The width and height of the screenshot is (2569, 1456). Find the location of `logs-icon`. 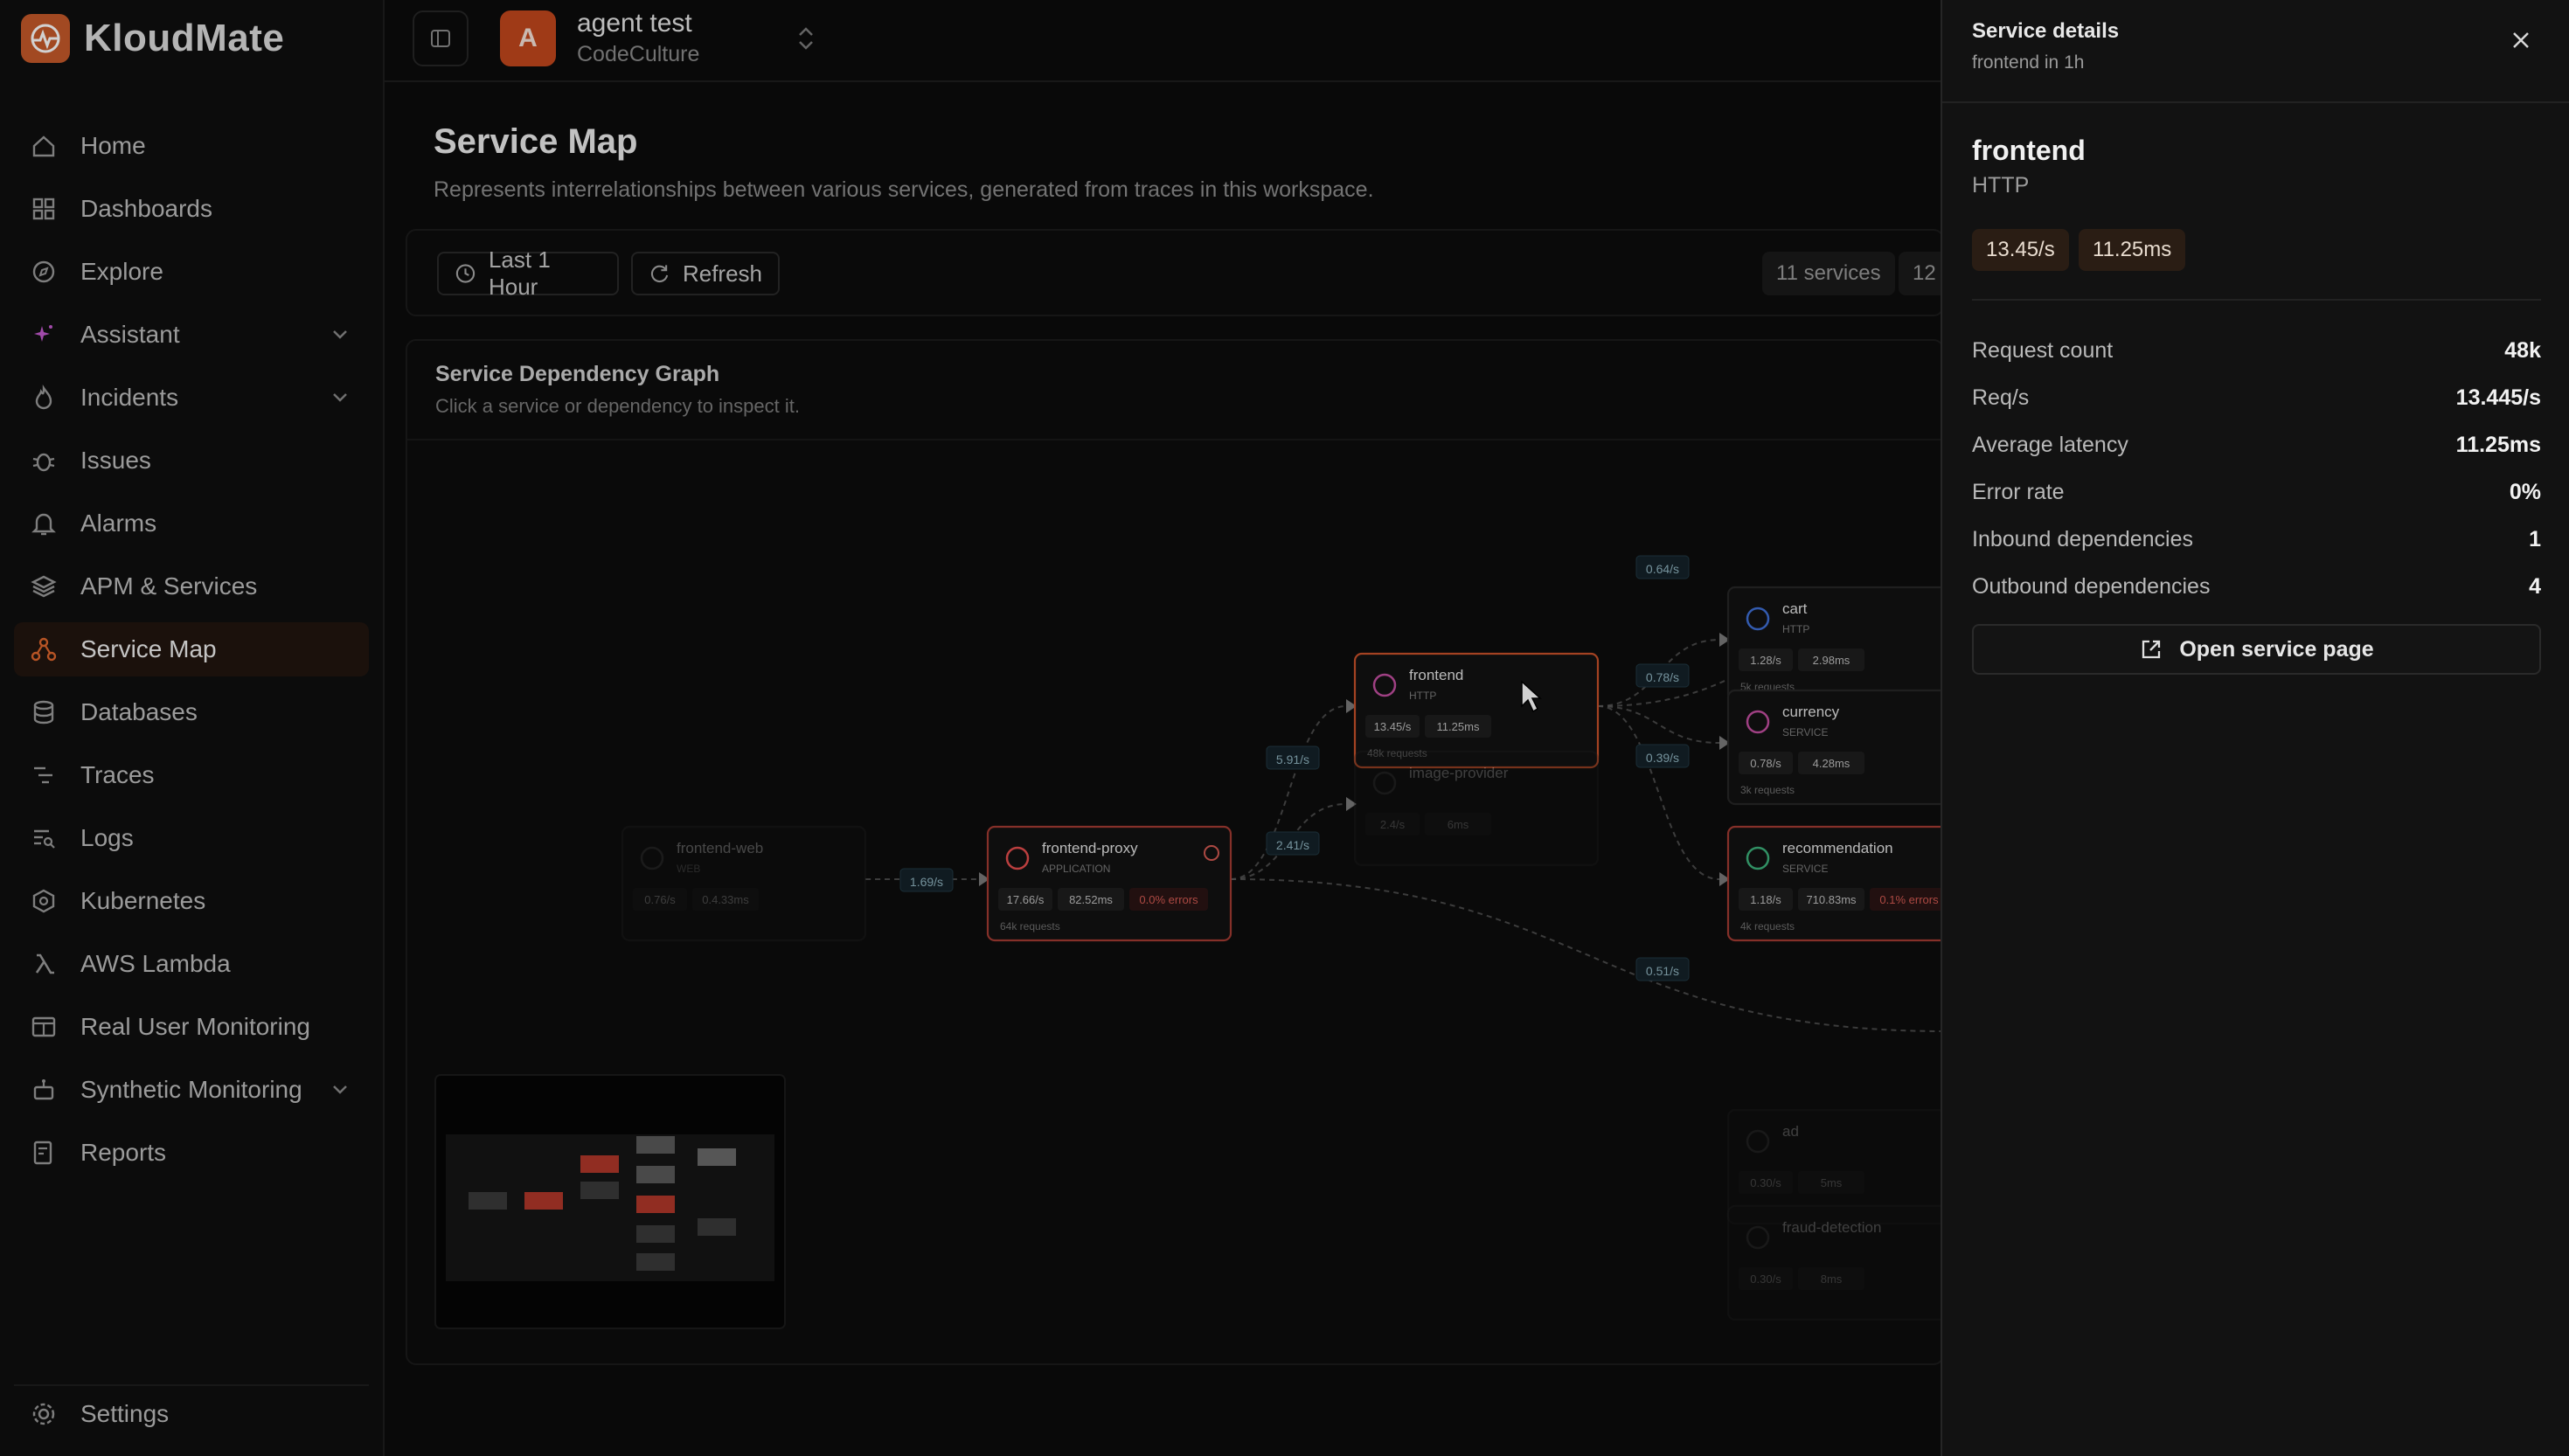

logs-icon is located at coordinates (43, 838).